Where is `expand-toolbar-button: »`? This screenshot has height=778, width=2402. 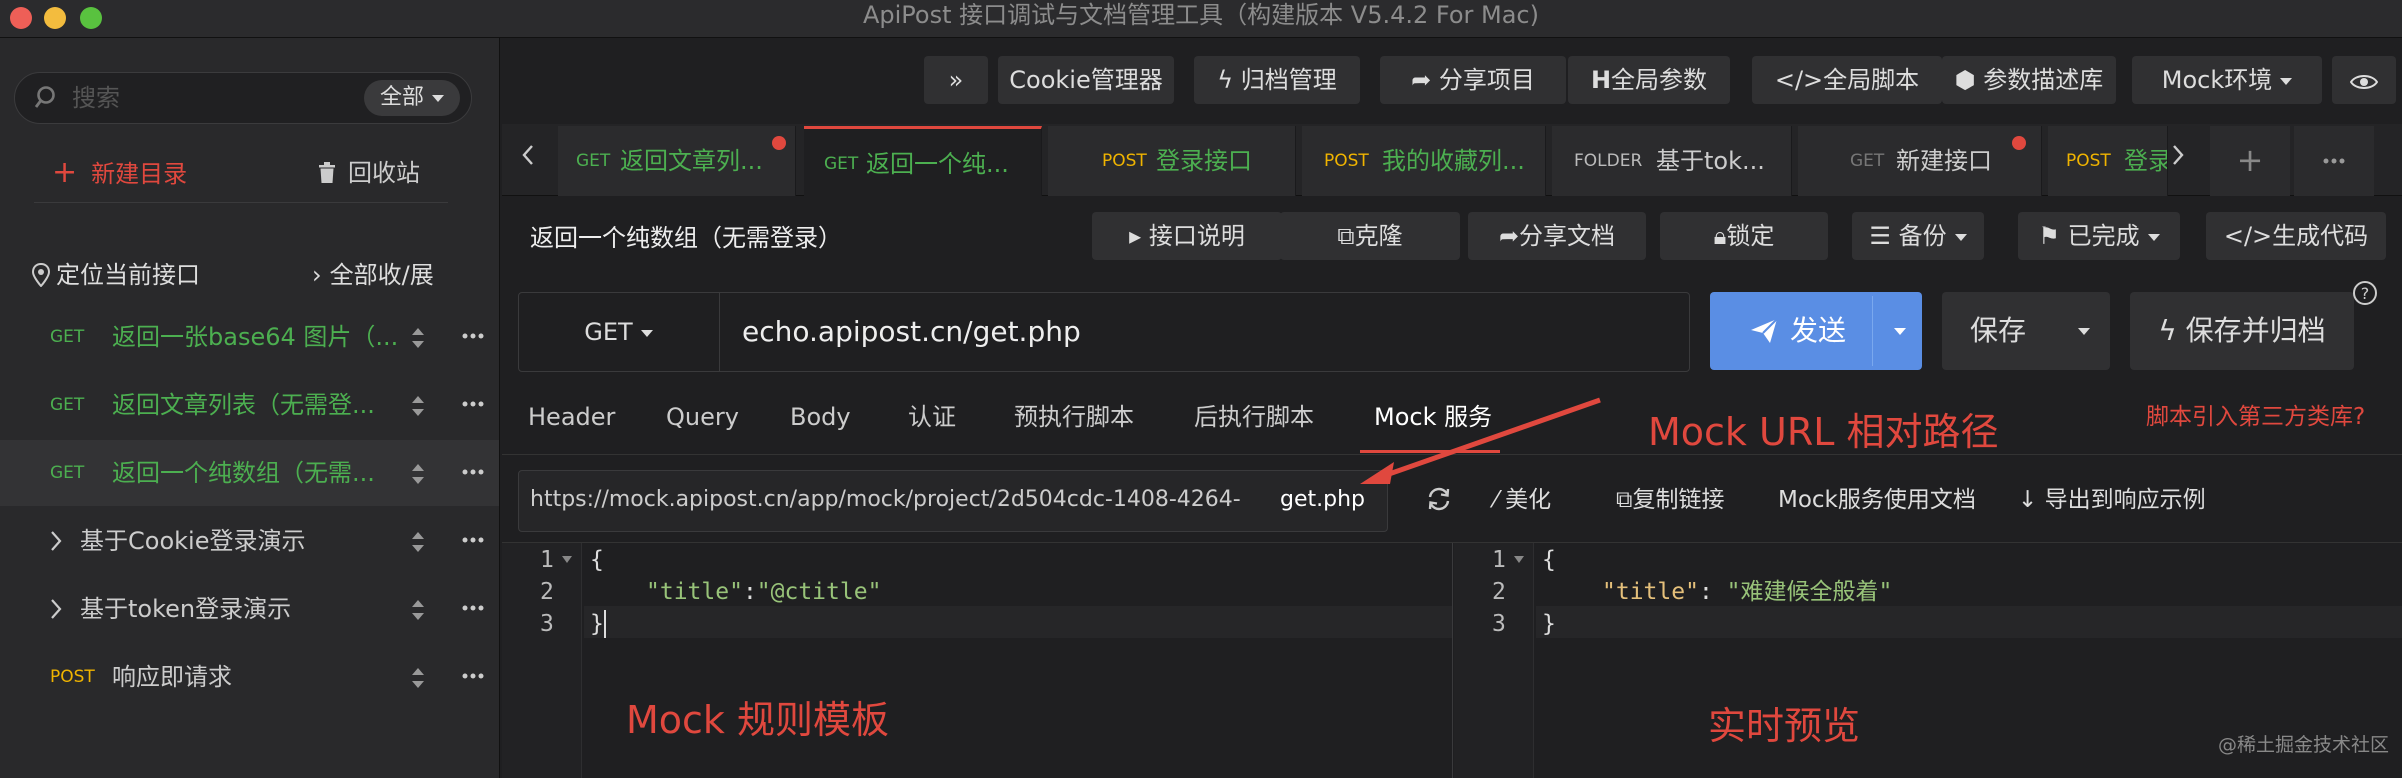 expand-toolbar-button: » is located at coordinates (956, 80).